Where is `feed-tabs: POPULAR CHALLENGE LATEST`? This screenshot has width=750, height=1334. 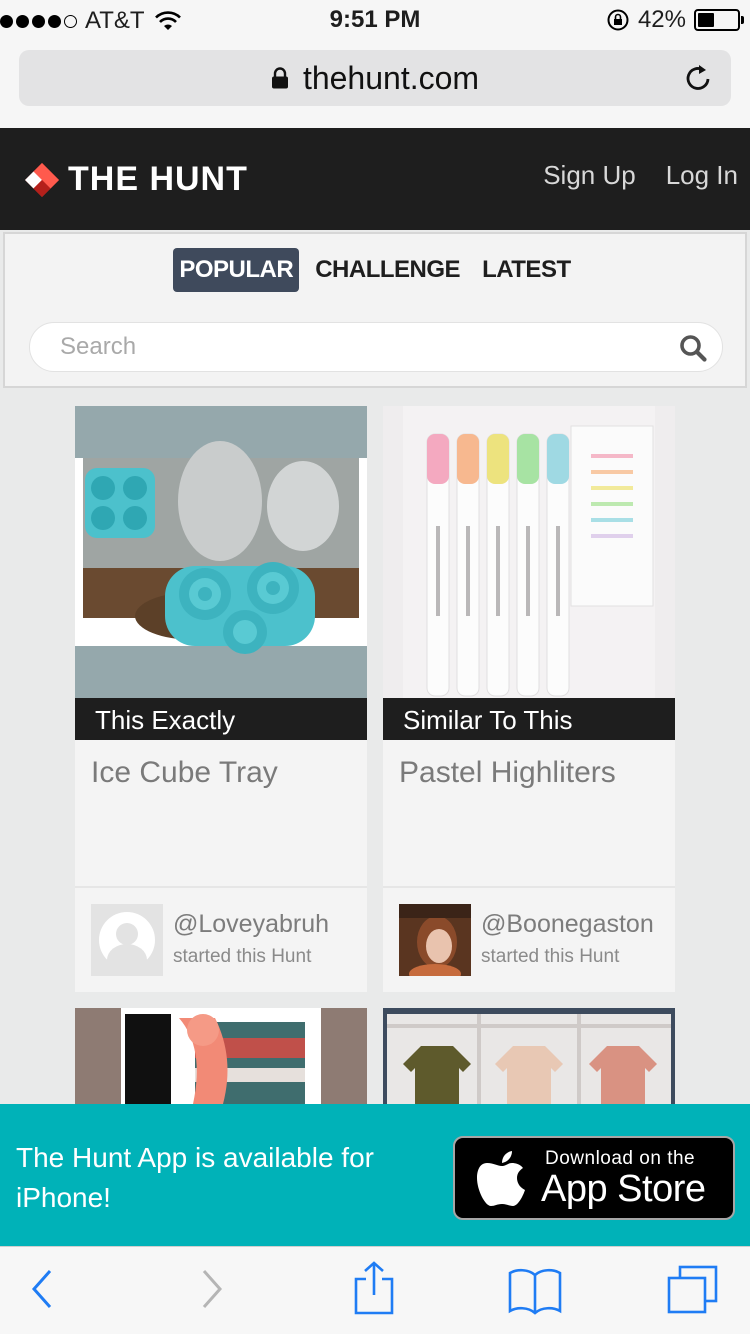
feed-tabs: POPULAR CHALLENGE LATEST is located at coordinates (375, 270).